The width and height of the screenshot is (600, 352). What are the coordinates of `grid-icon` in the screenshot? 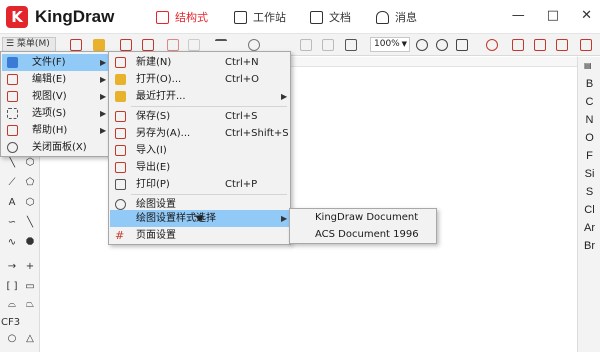 It's located at (240, 17).